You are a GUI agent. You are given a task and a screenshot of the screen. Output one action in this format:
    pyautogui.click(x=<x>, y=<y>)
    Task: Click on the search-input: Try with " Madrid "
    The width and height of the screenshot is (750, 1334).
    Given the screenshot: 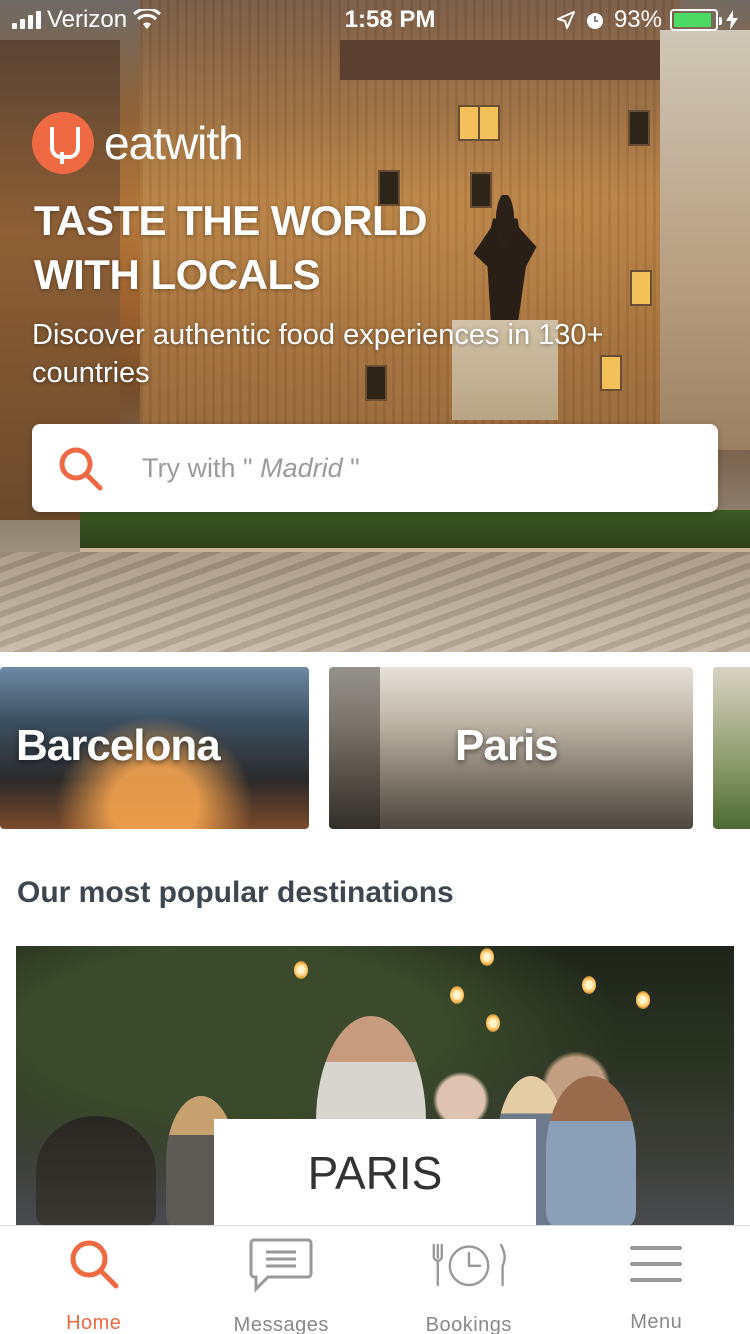 What is the action you would take?
    pyautogui.click(x=375, y=468)
    